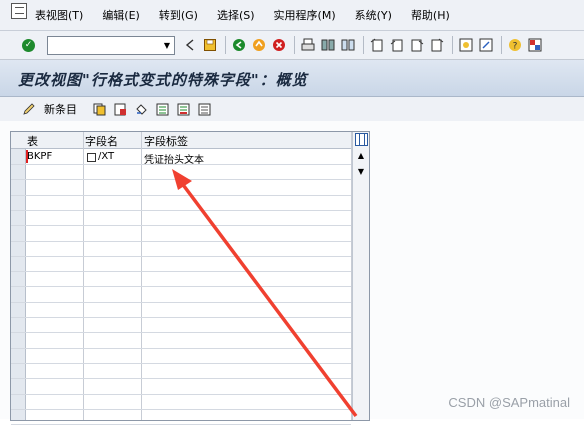  I want to click on watermark-text: CSDN @SAPmatinal, so click(509, 402).